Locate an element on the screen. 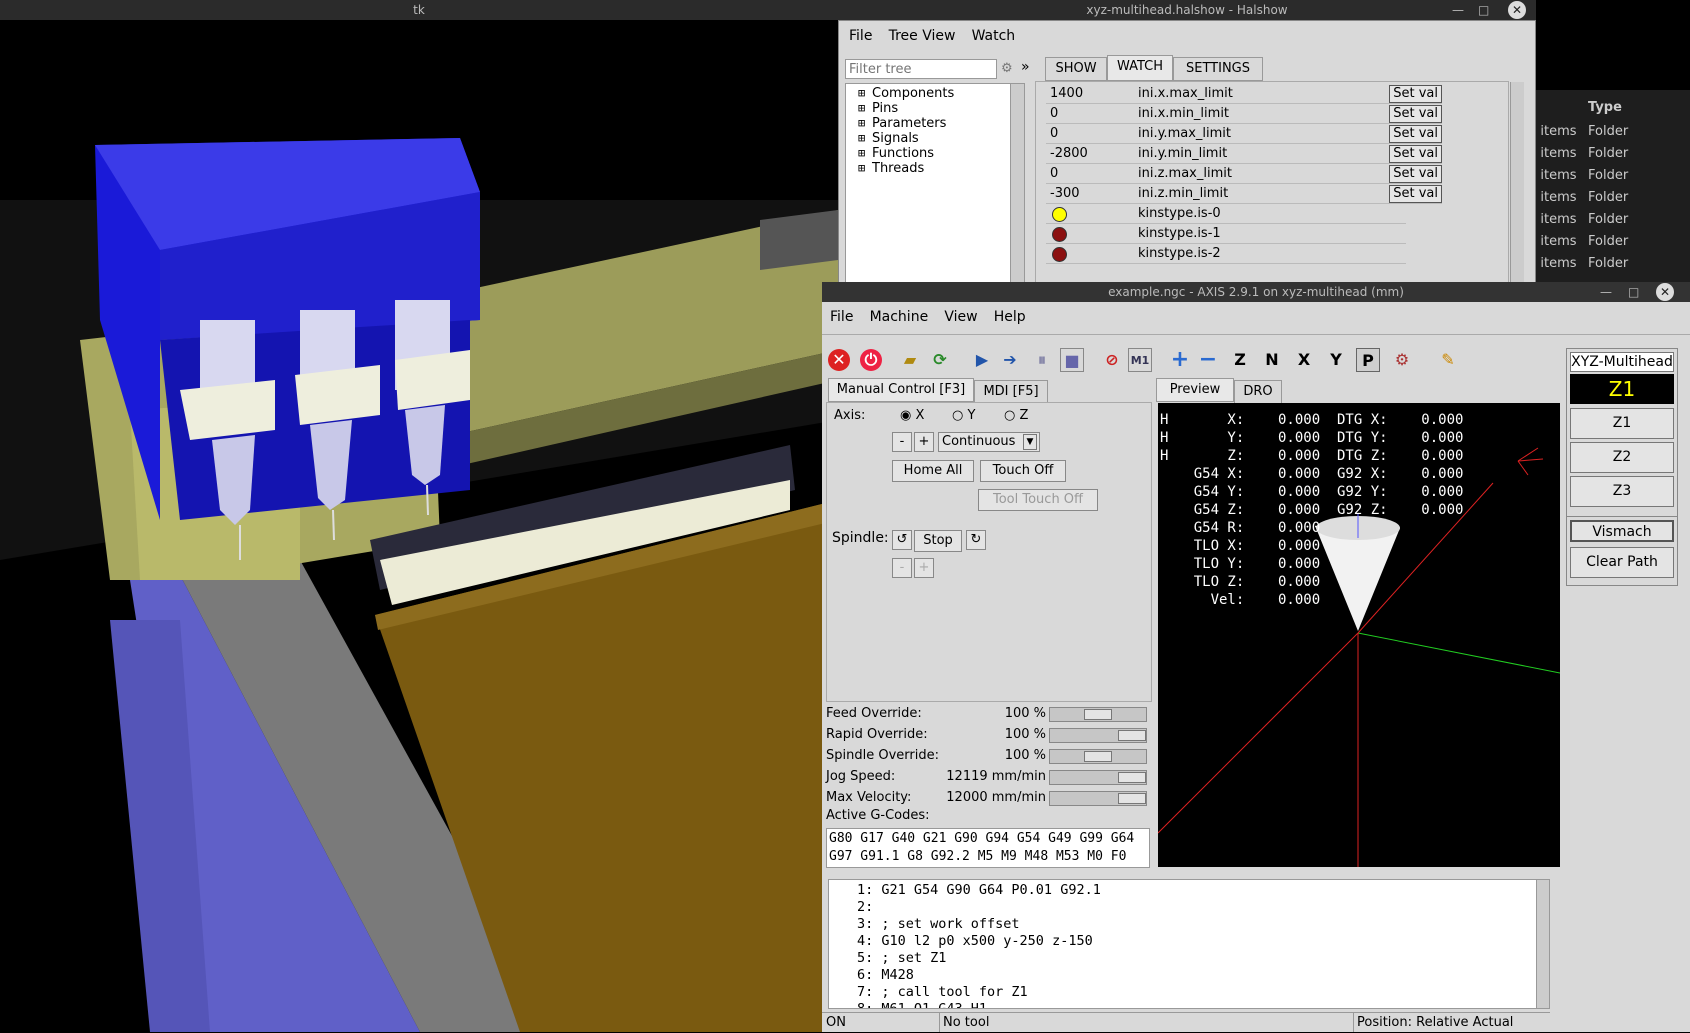 The width and height of the screenshot is (1690, 1033). radio-selected-icon: ◉ is located at coordinates (905, 415).